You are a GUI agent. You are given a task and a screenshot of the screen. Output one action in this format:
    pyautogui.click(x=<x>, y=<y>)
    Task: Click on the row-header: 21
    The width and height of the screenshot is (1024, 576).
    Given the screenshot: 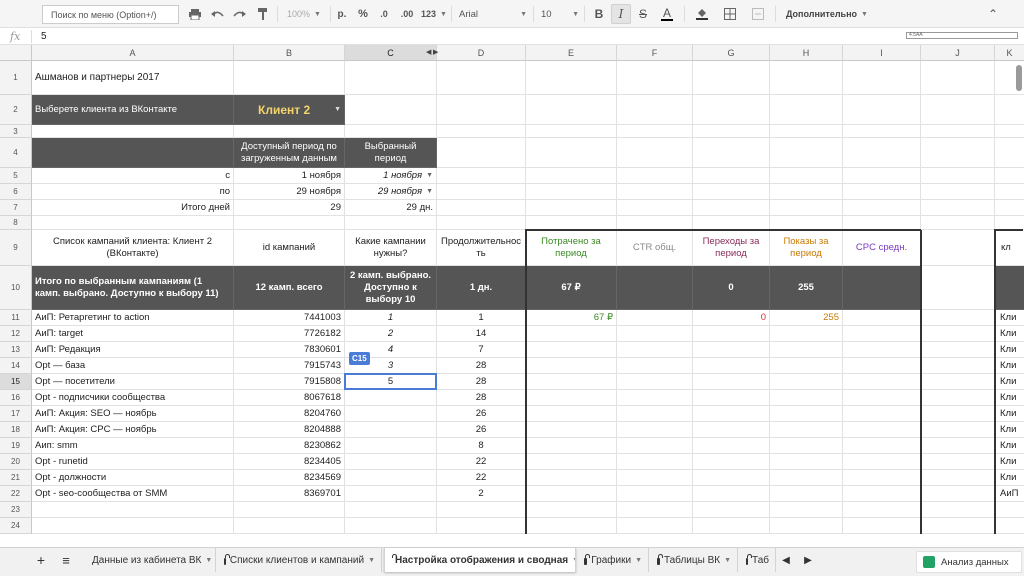 What is the action you would take?
    pyautogui.click(x=16, y=478)
    